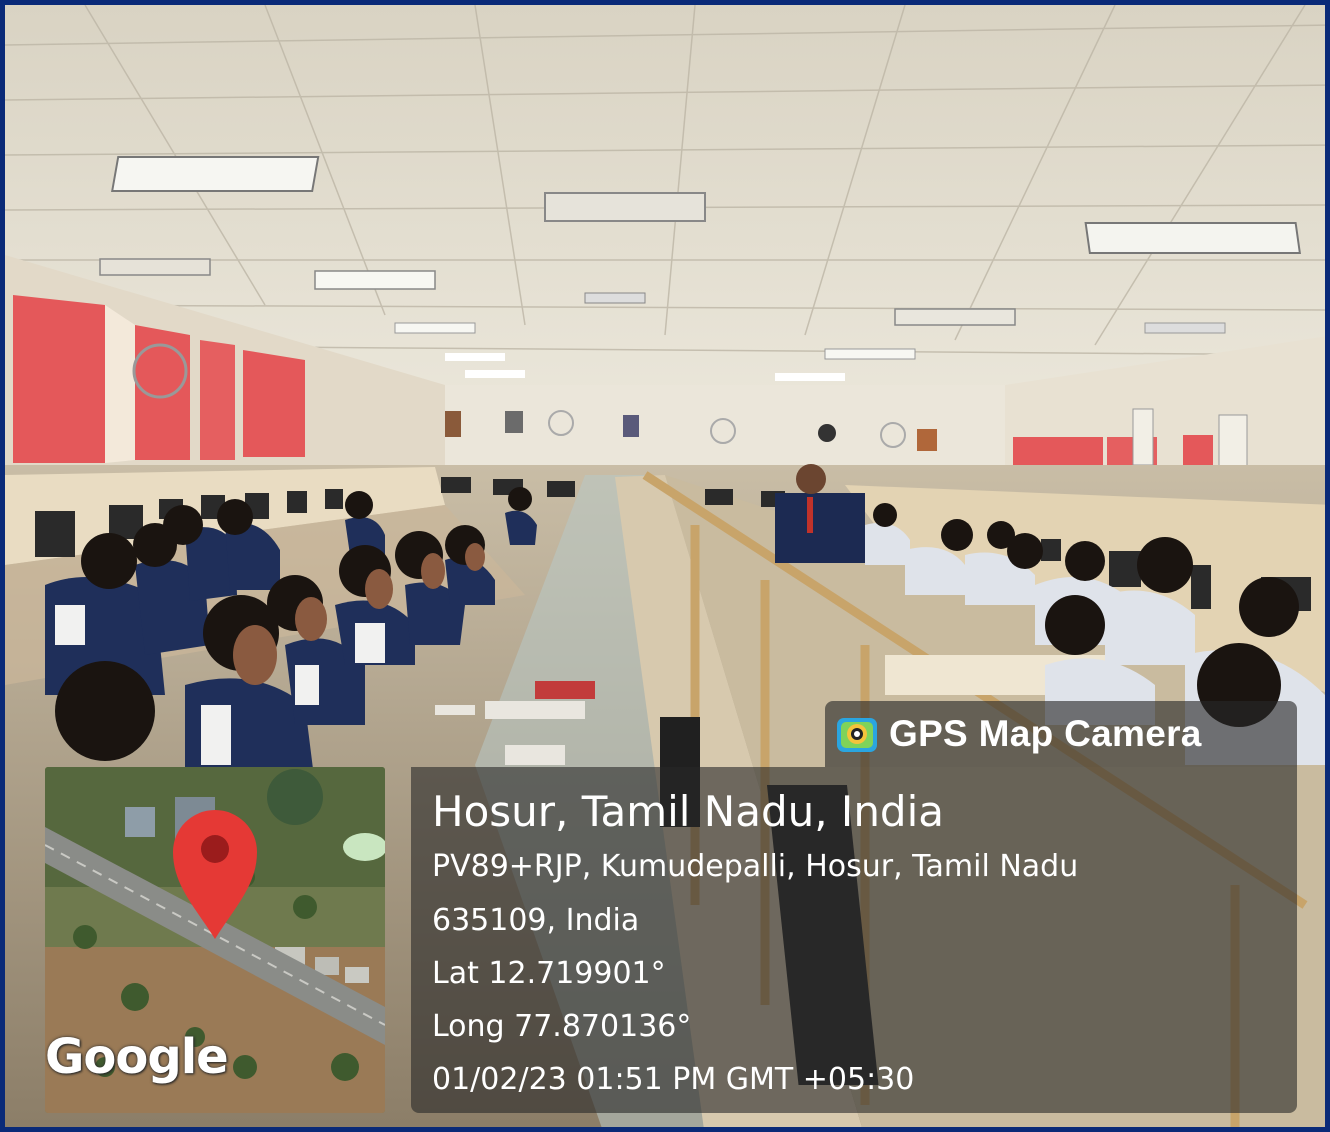 This screenshot has width=1330, height=1132. What do you see at coordinates (562, 1026) in the screenshot?
I see `longitude: Long 77.870136°` at bounding box center [562, 1026].